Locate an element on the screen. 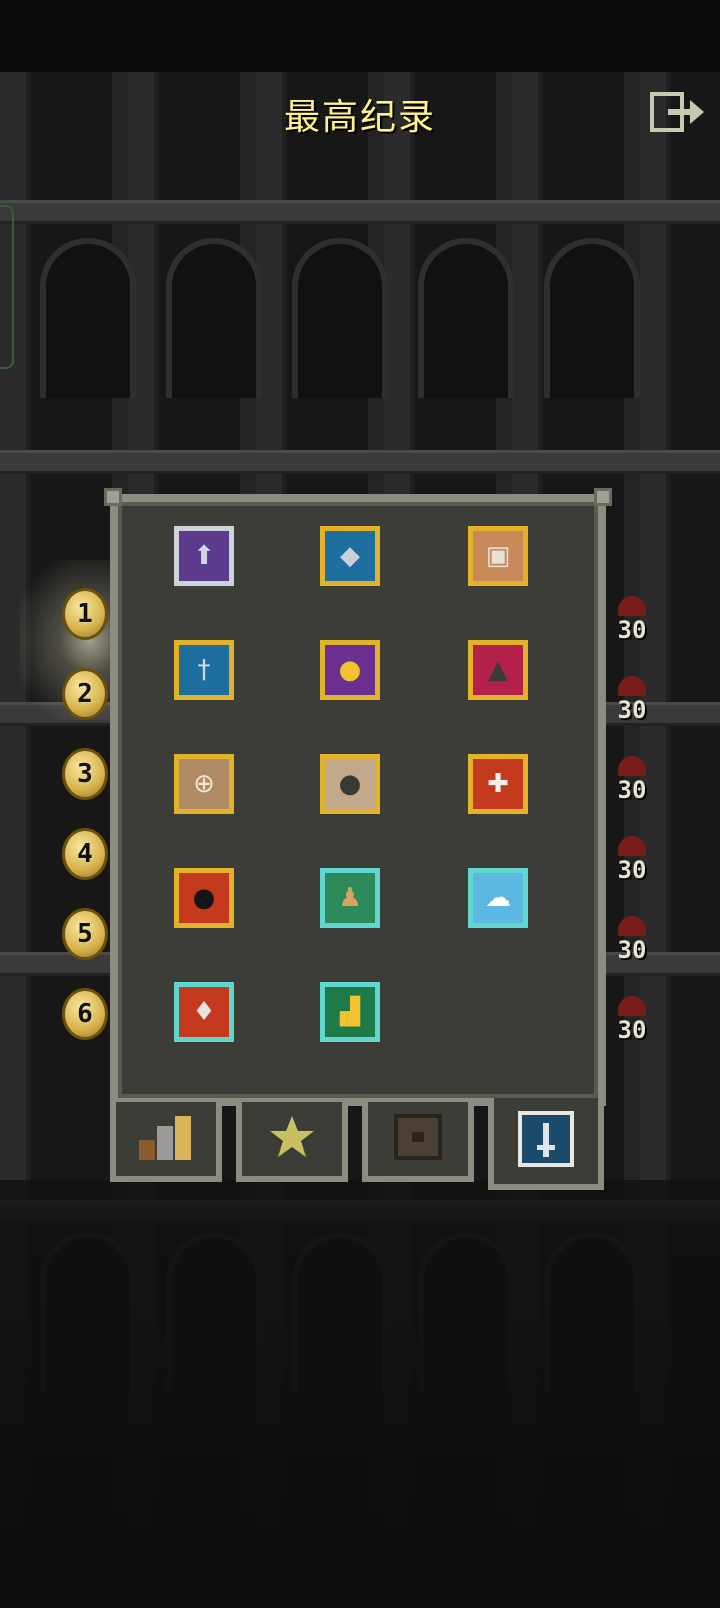 Image resolution: width=720 pixels, height=1608 pixels. tab-journal-book is located at coordinates (418, 1142).